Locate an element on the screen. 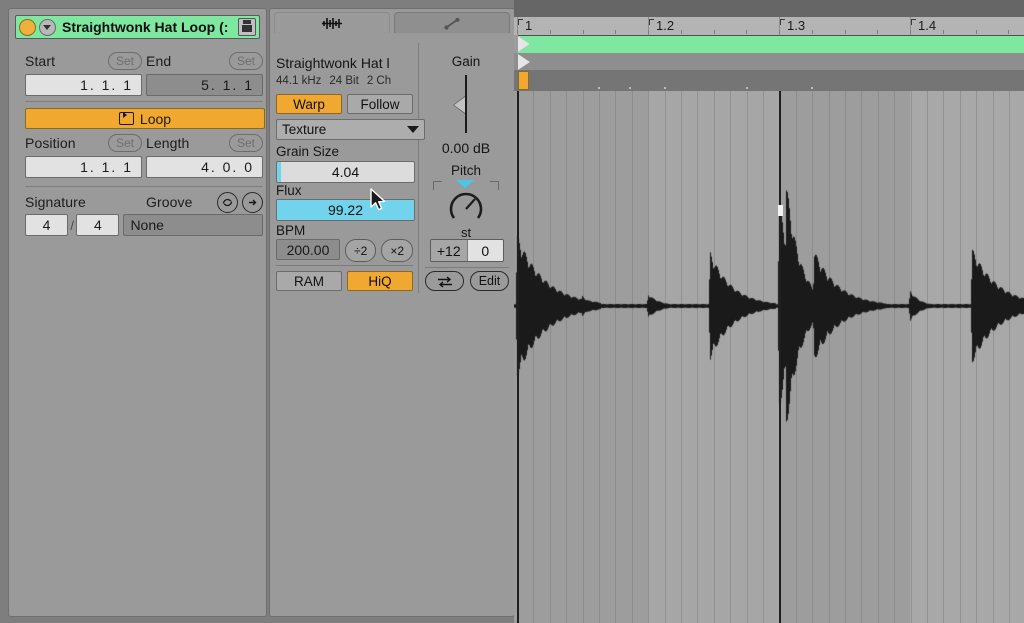 Image resolution: width=1024 pixels, height=623 pixels. clip-title: Straightwonk Hat Loop (: is located at coordinates (145, 27).